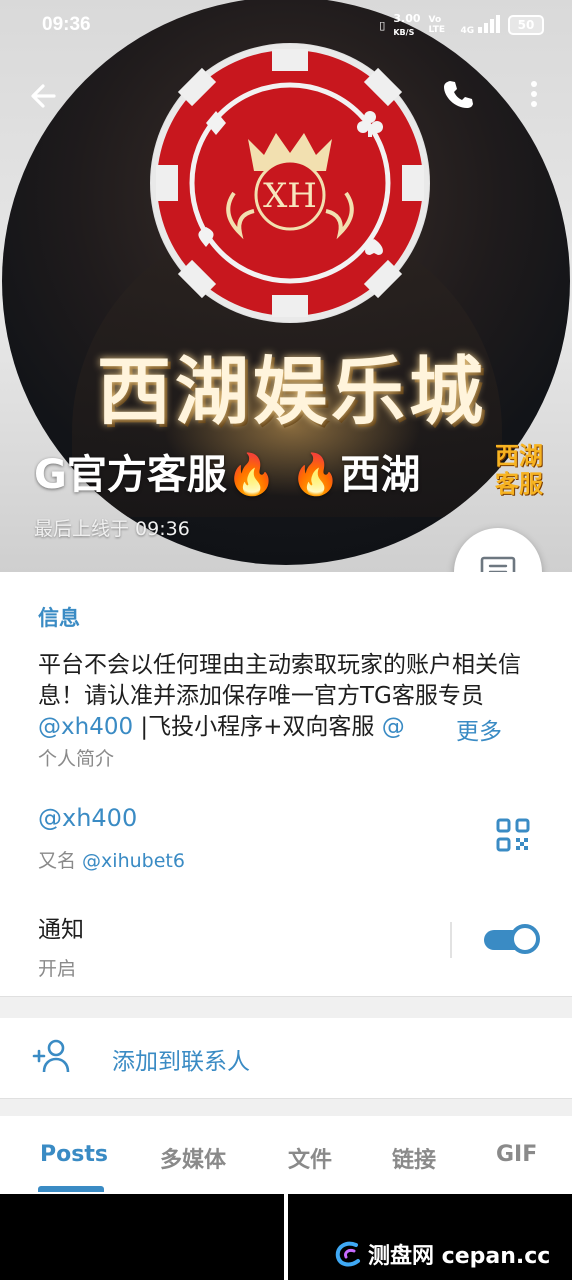 Image resolution: width=572 pixels, height=1280 pixels. Describe the element at coordinates (51, 1056) in the screenshot. I see `add-user-icon` at that location.